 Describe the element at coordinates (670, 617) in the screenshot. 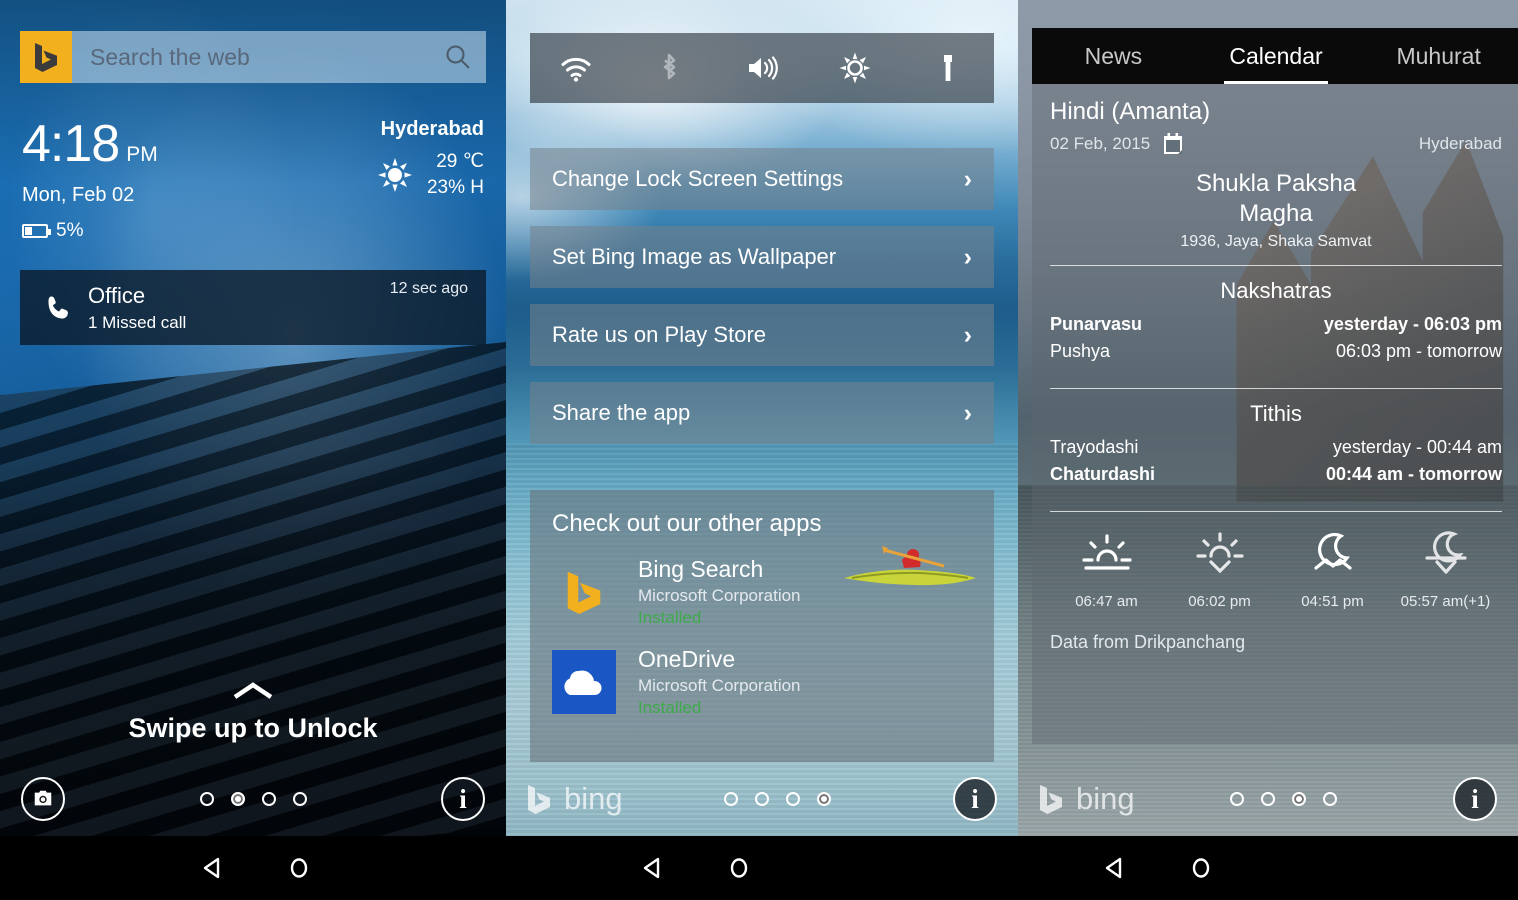

I see `app-status: Installed` at that location.